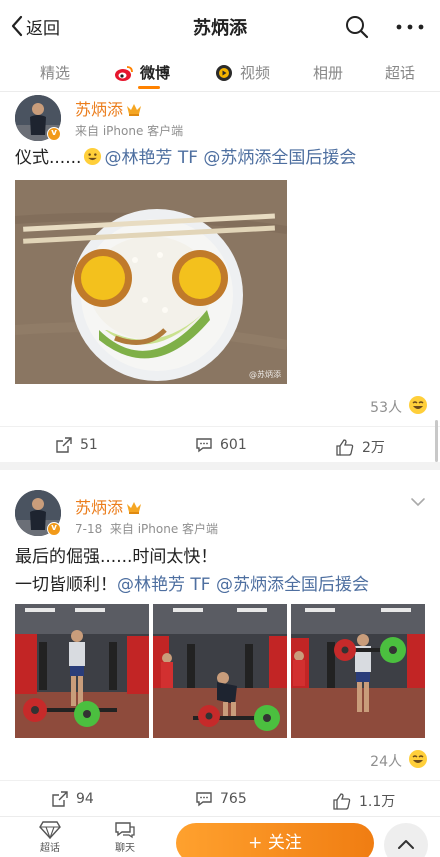 The height and width of the screenshot is (857, 440). Describe the element at coordinates (155, 73) in the screenshot. I see `tab-label: 微博` at that location.